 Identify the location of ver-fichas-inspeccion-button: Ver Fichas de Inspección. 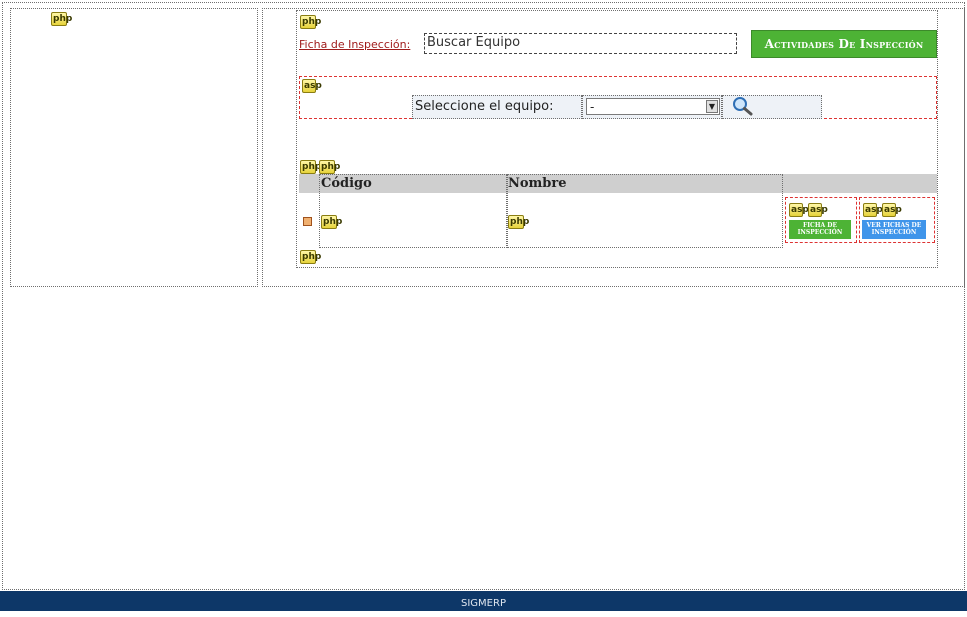
(894, 229).